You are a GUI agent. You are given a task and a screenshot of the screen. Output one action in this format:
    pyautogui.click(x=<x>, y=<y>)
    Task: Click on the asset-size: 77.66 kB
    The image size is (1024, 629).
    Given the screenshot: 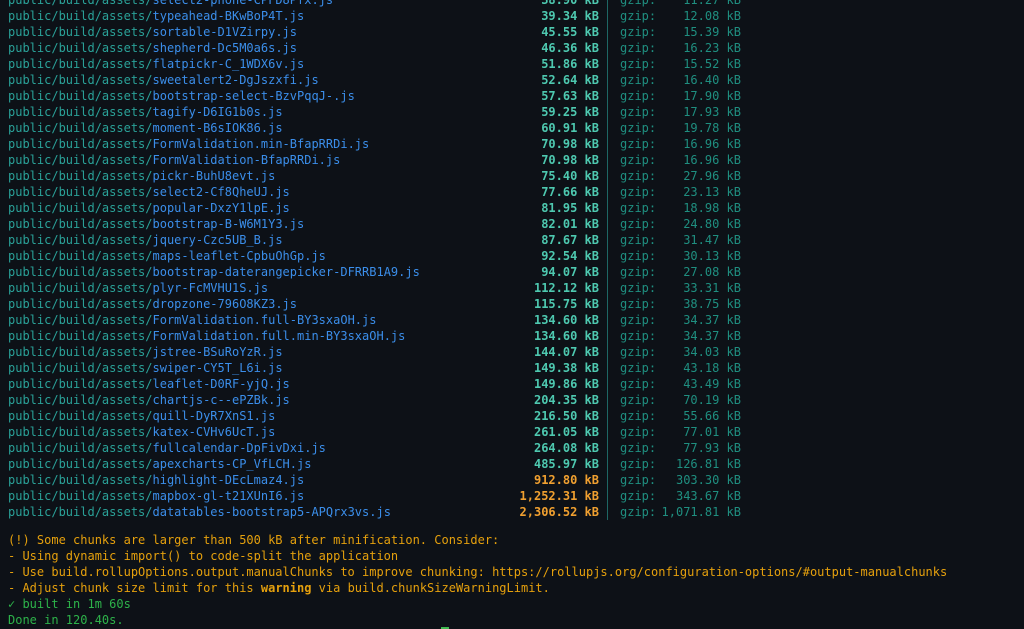 What is the action you would take?
    pyautogui.click(x=570, y=192)
    